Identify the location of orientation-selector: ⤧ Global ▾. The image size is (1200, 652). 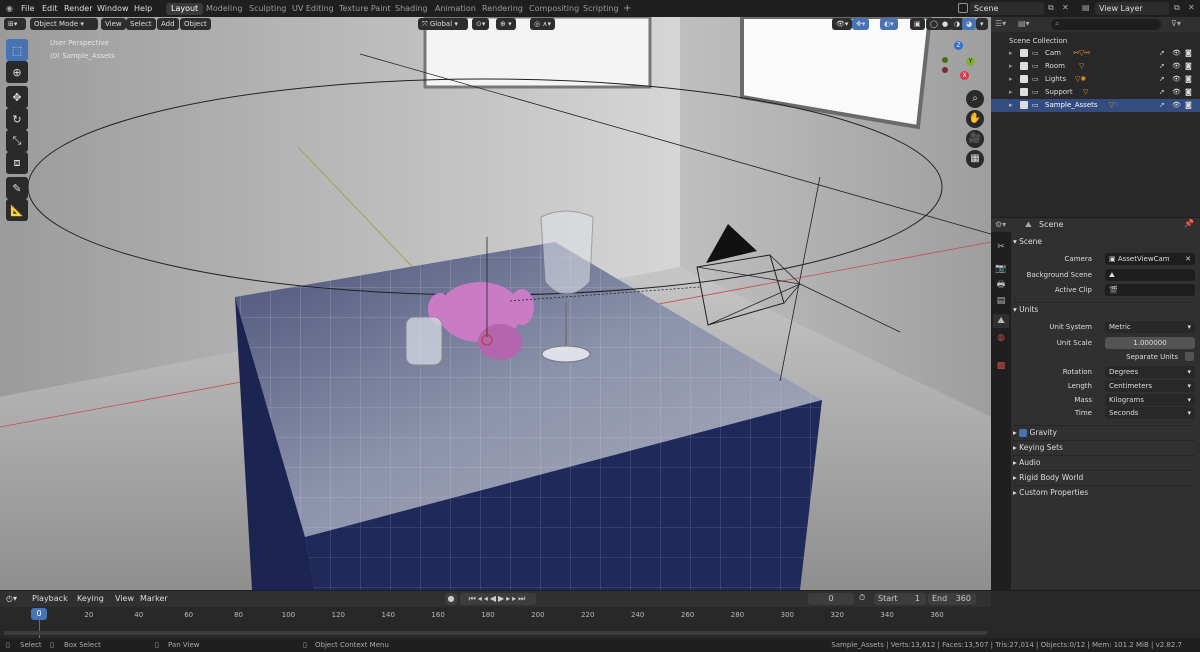
(443, 24).